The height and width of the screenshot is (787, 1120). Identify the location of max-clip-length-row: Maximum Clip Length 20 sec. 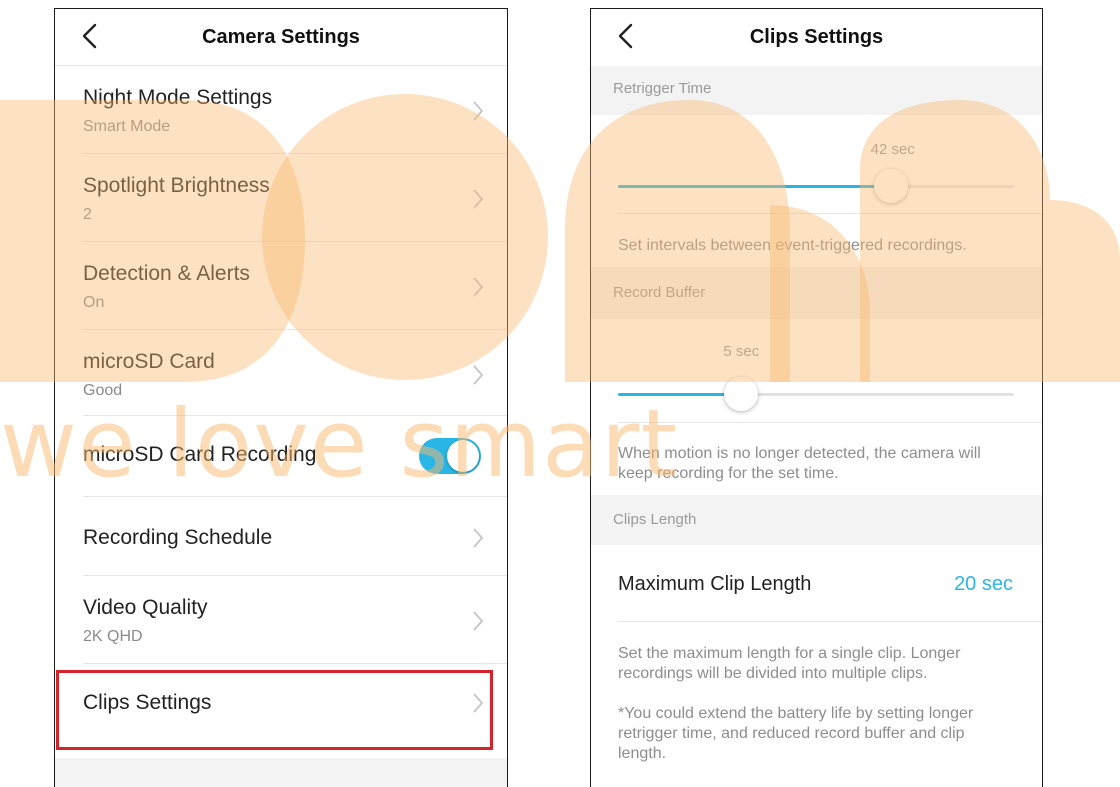
(816, 583).